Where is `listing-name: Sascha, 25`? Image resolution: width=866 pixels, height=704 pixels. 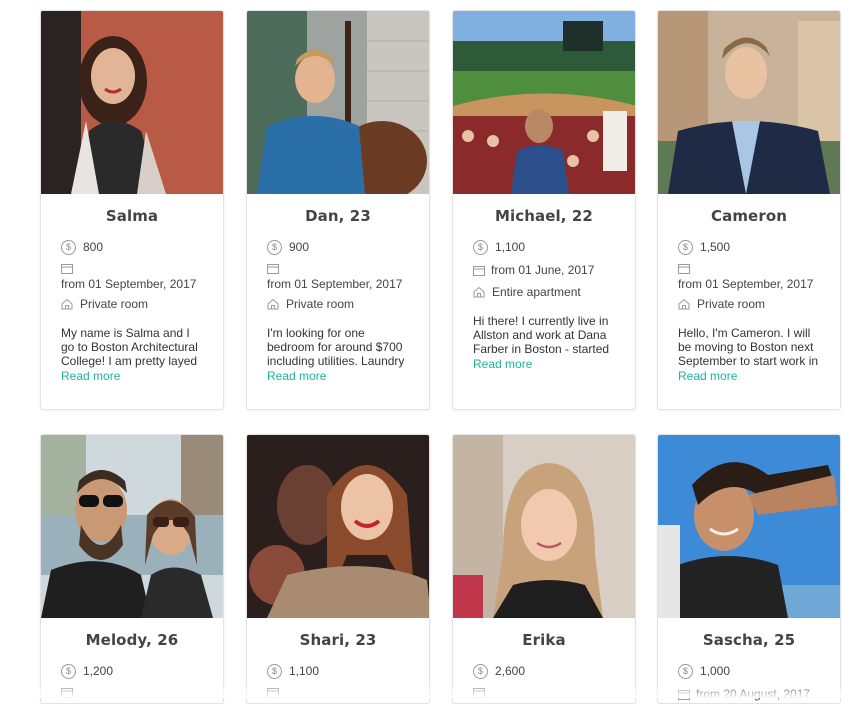 listing-name: Sascha, 25 is located at coordinates (749, 640).